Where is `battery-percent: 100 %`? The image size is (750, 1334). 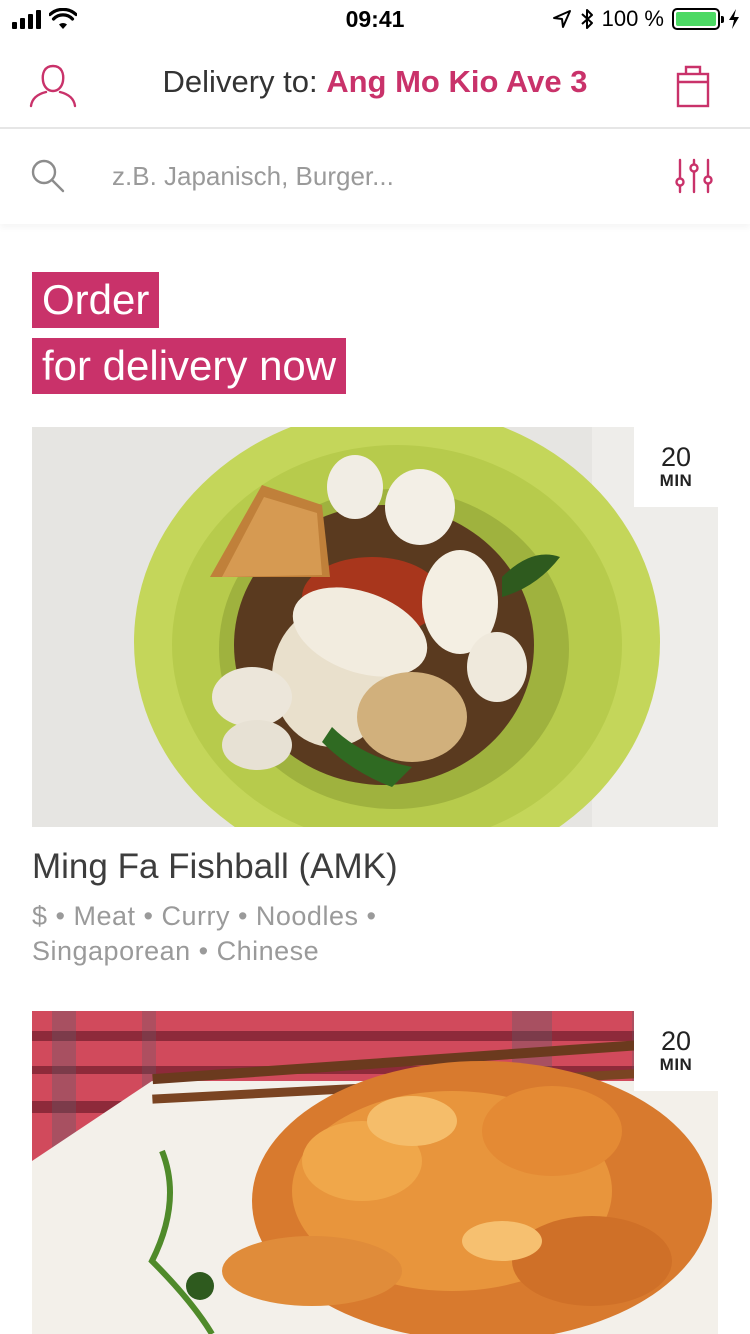 battery-percent: 100 % is located at coordinates (632, 18).